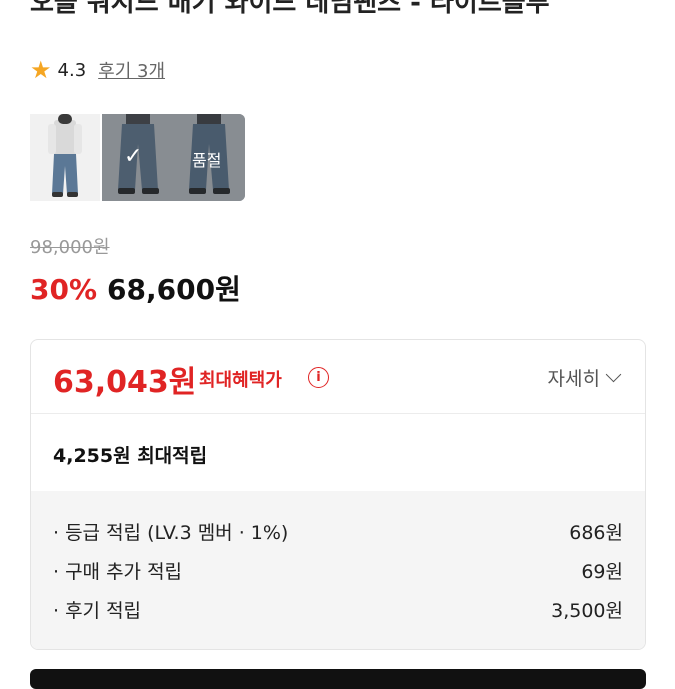  Describe the element at coordinates (290, 9) in the screenshot. I see `product-title: 오블 워시드 배기 와이드 데님팬츠 - 라이트블루` at that location.